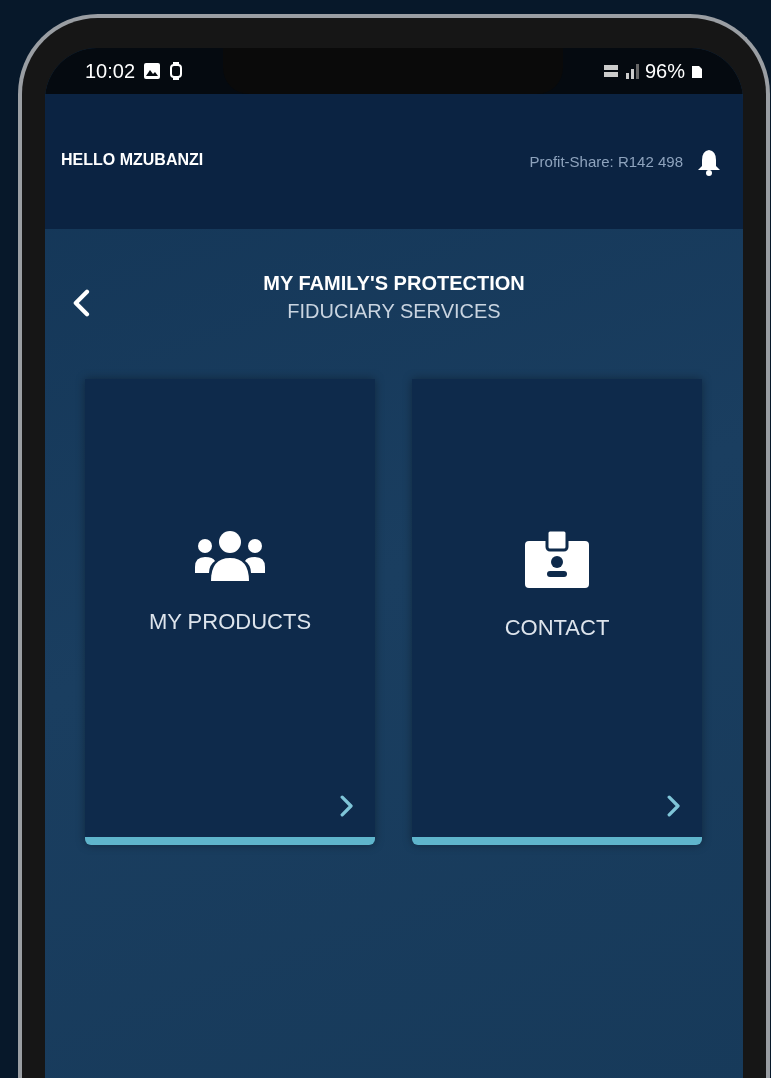  I want to click on clock: 10:02, so click(110, 71).